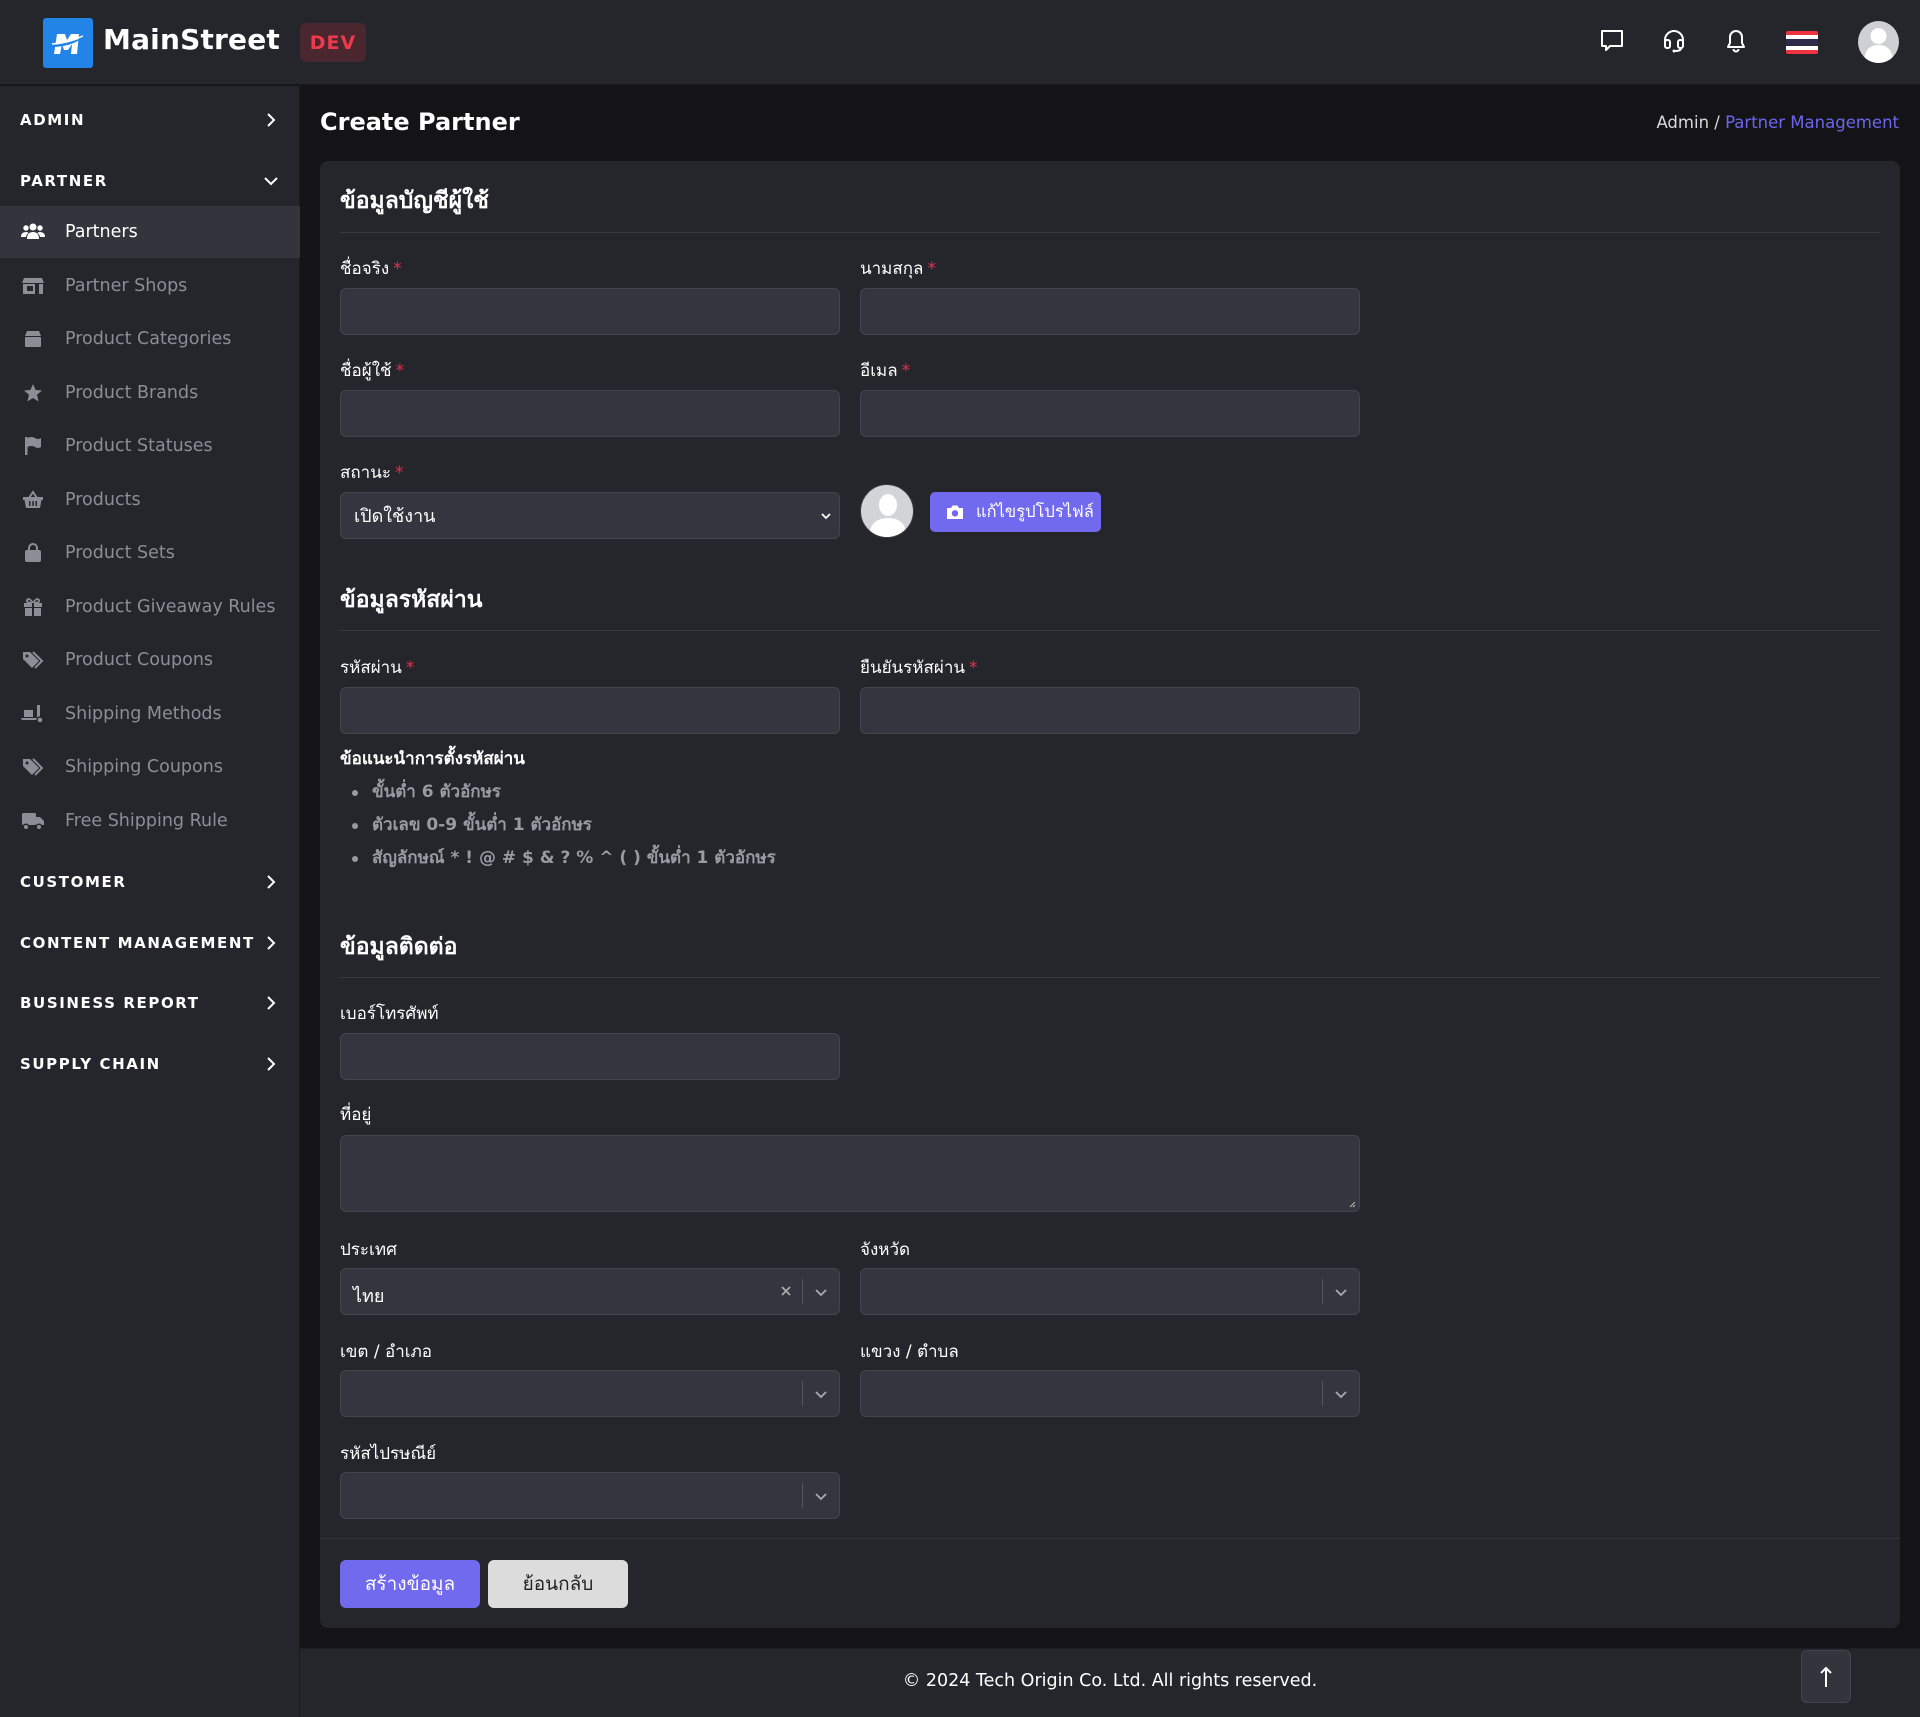  I want to click on sidebar-section-label: SUPPLY CHAIN, so click(90, 1064).